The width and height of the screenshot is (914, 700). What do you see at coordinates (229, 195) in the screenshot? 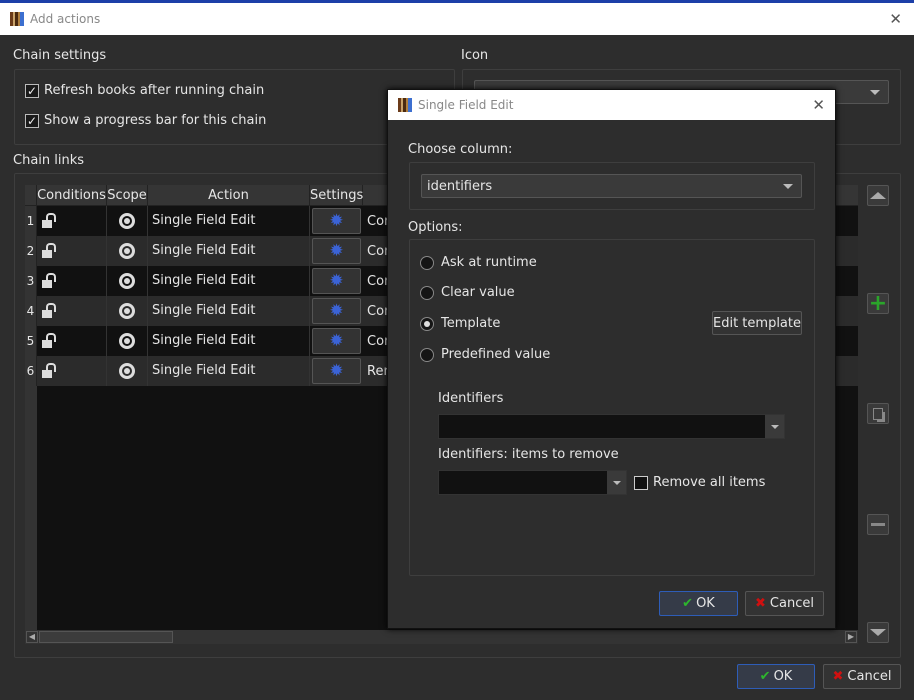
I see `header-action: Action` at bounding box center [229, 195].